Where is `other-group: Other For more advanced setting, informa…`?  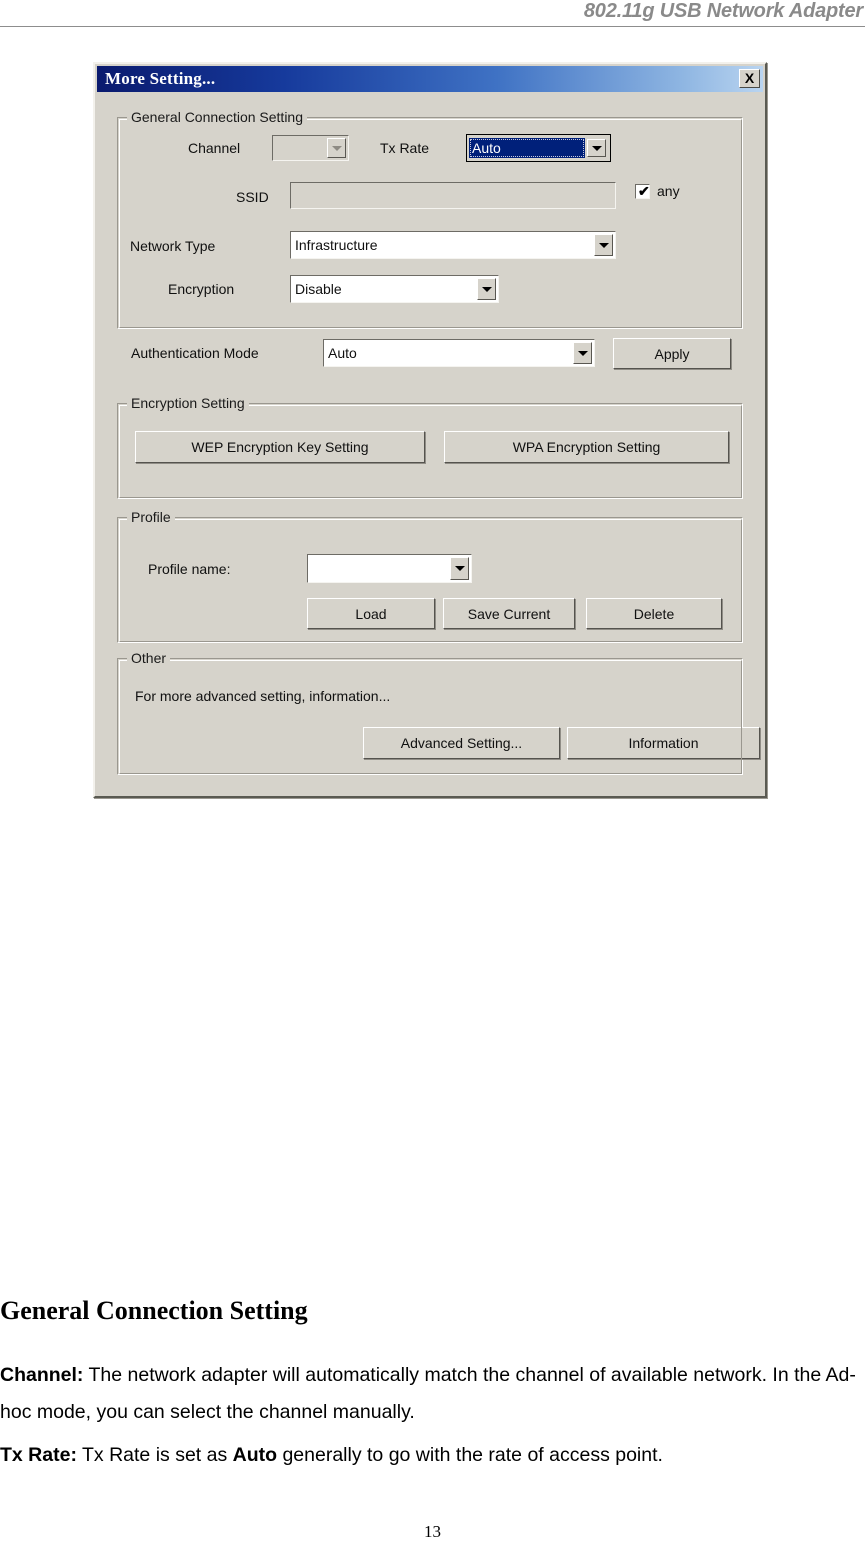 other-group: Other For more advanced setting, informa… is located at coordinates (438, 712).